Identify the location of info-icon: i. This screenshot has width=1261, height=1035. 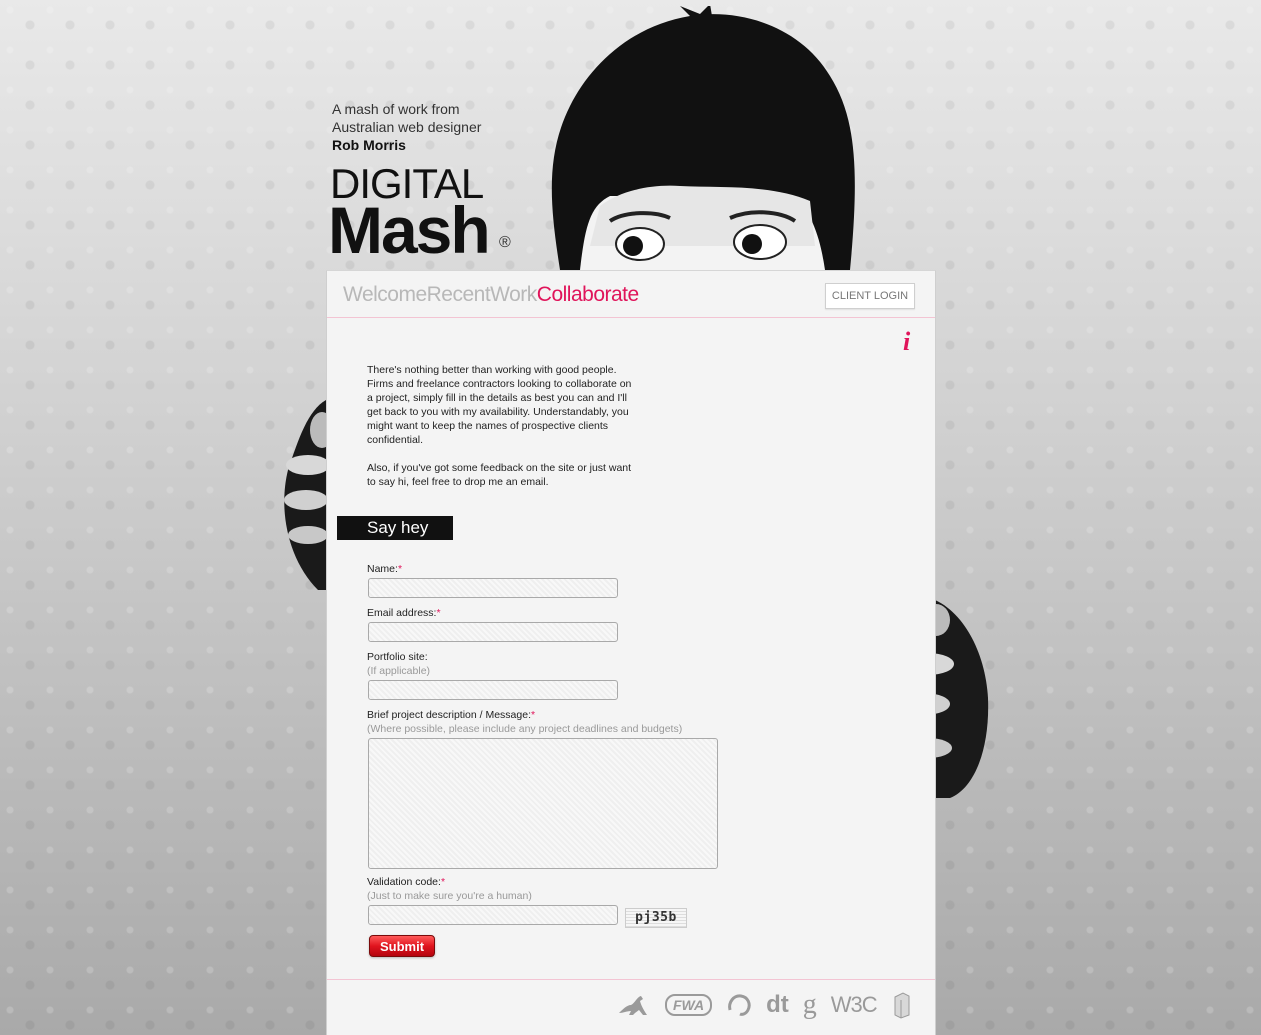
(906, 342).